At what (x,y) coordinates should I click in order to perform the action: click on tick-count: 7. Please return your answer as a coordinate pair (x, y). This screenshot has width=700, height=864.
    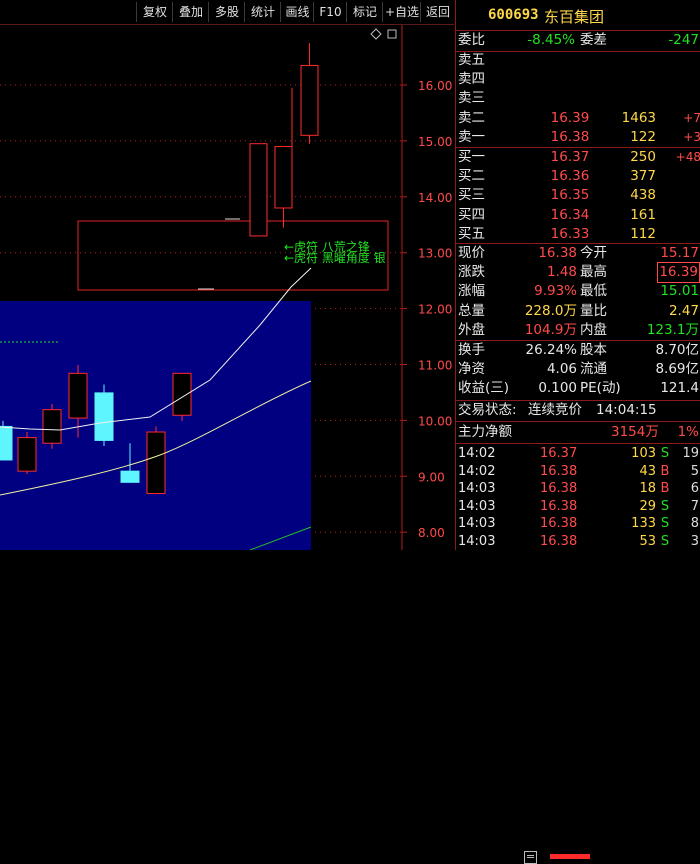
    Looking at the image, I should click on (694, 506).